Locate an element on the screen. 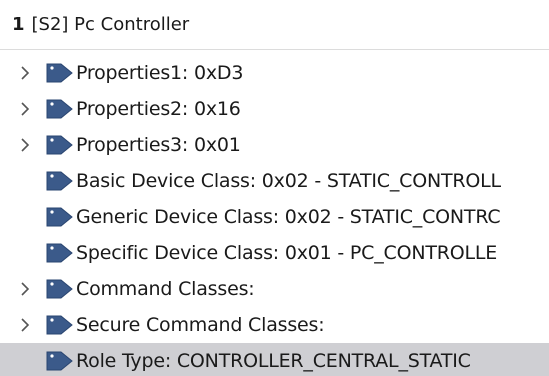 The height and width of the screenshot is (376, 549). node-header: 1 [S2] Pc Controller is located at coordinates (274, 25).